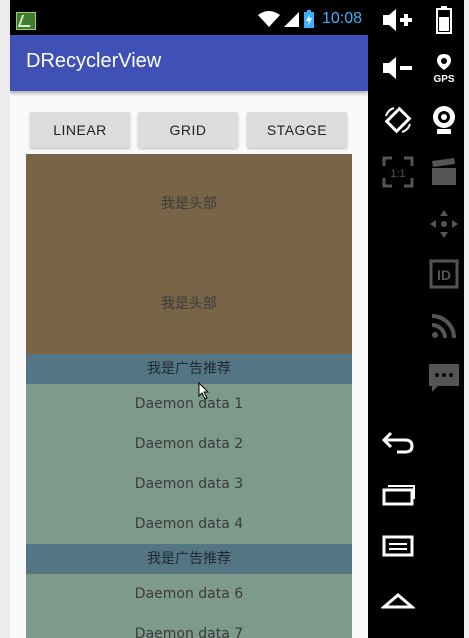 This screenshot has height=638, width=469. I want to click on background-window-sliver, so click(466, 319).